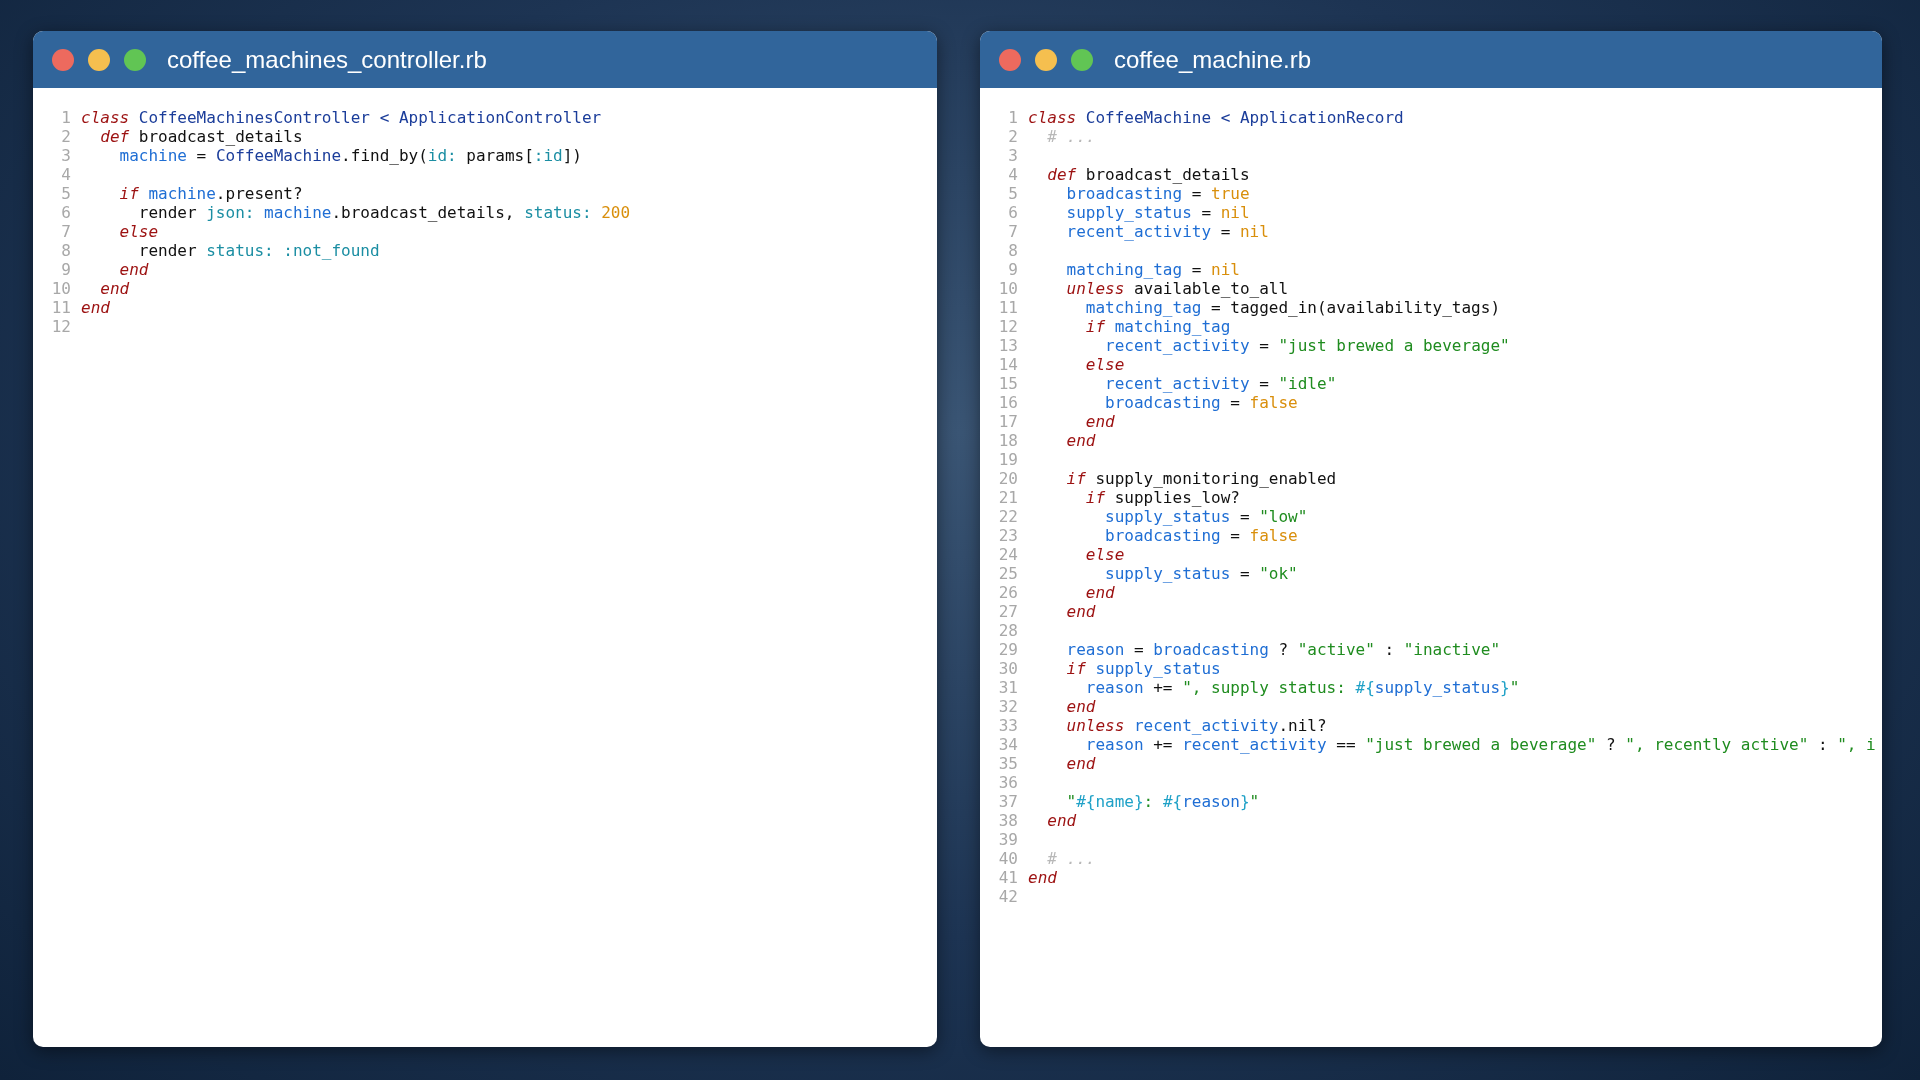  What do you see at coordinates (1307, 345) in the screenshot?
I see `code-line: recent_activity = "just brewed a beverage"` at bounding box center [1307, 345].